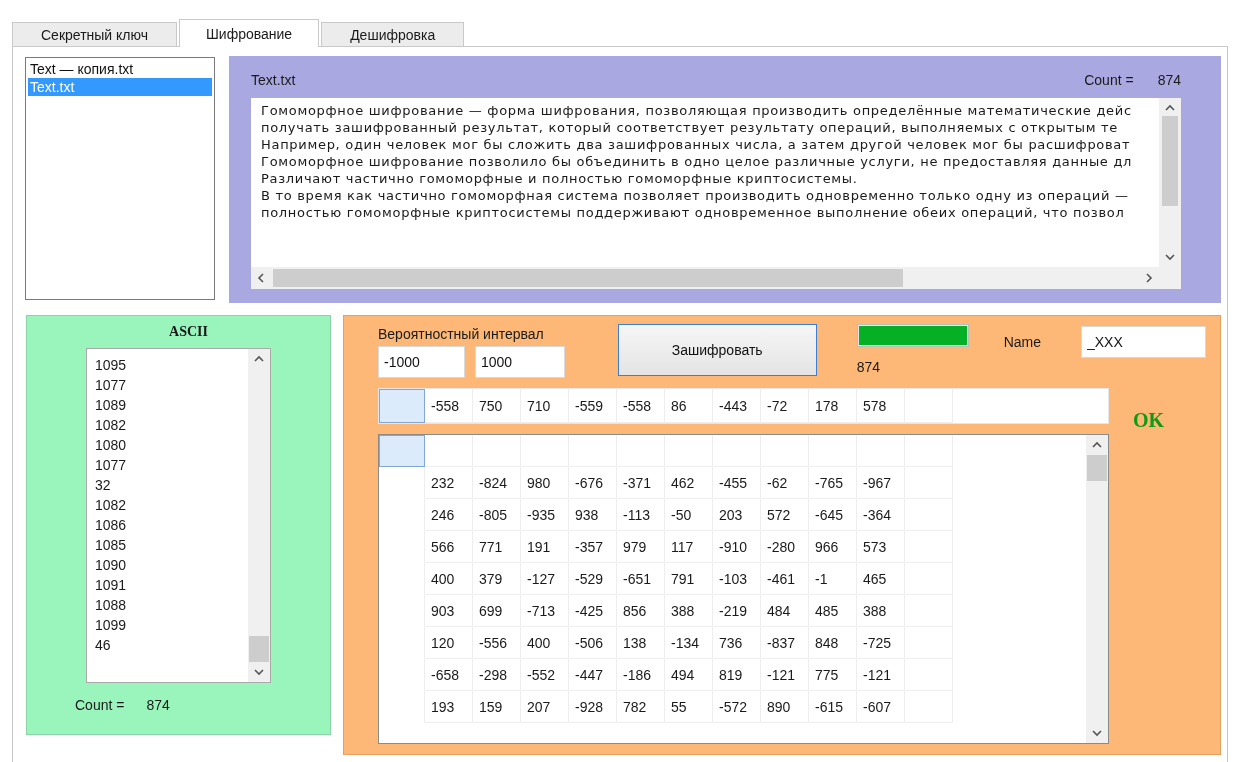 Image resolution: width=1236 pixels, height=762 pixels. What do you see at coordinates (520, 362) in the screenshot?
I see `interval-max-field: 1000` at bounding box center [520, 362].